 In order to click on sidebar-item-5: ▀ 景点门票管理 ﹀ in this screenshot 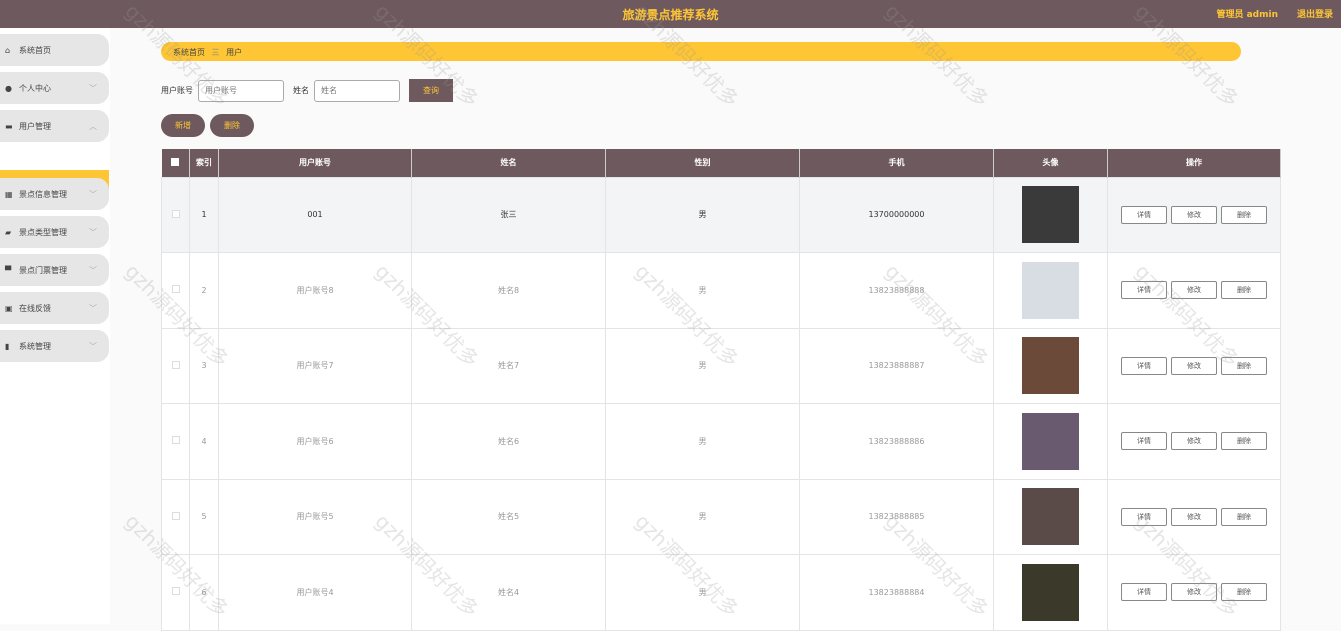, I will do `click(54, 270)`.